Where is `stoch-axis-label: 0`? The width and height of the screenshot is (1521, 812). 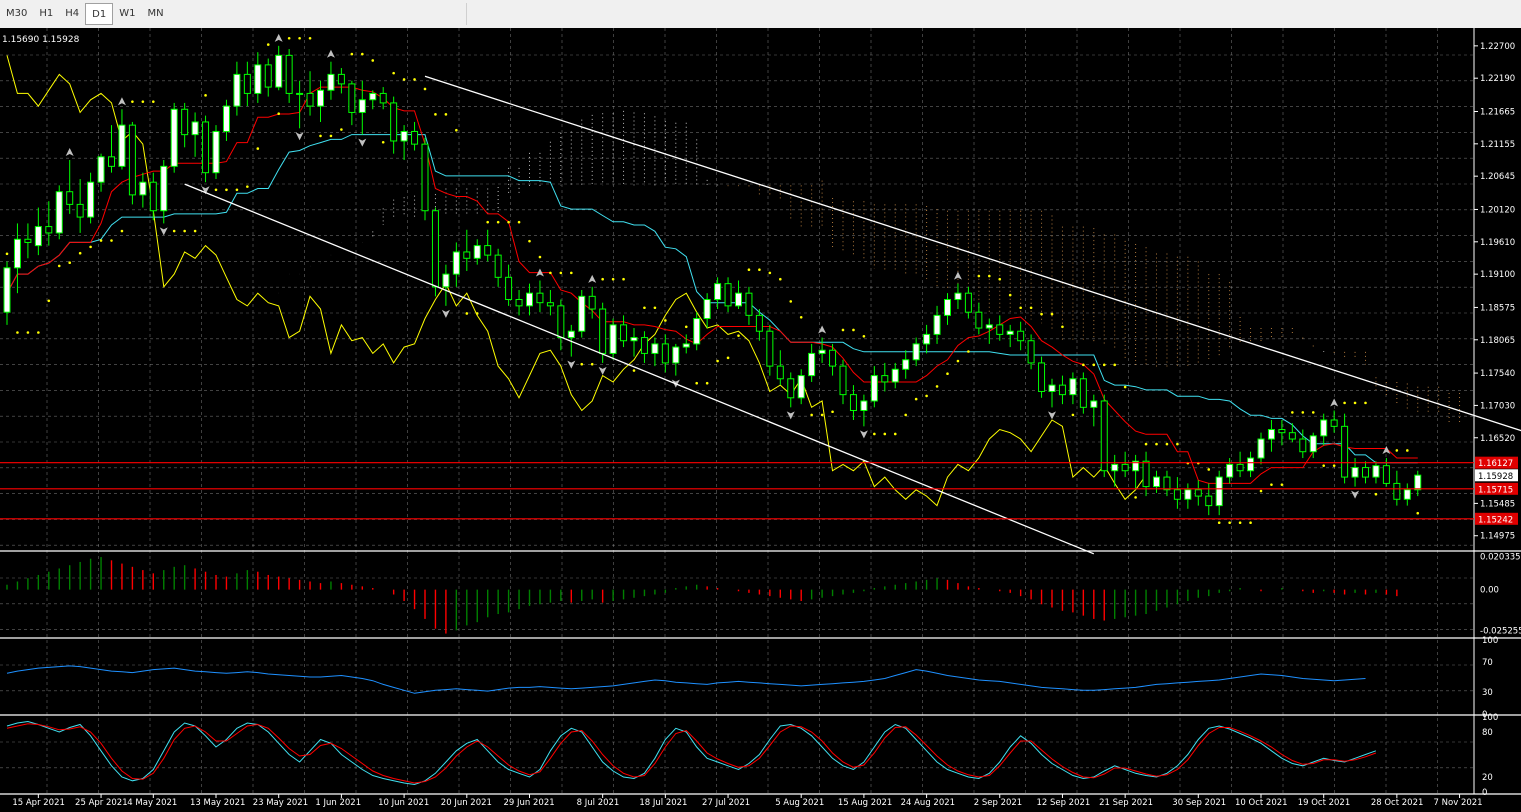
stoch-axis-label: 0 is located at coordinates (1484, 793).